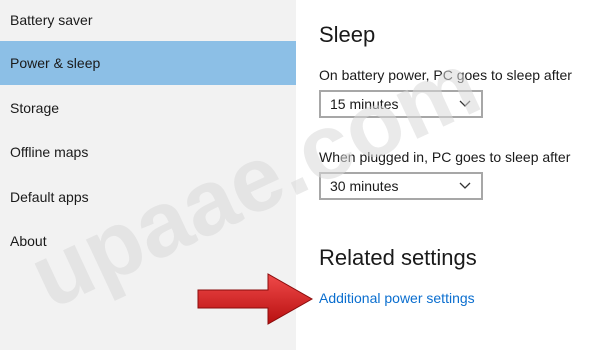  I want to click on sidebar-item-offline-maps: Offline maps, so click(148, 152).